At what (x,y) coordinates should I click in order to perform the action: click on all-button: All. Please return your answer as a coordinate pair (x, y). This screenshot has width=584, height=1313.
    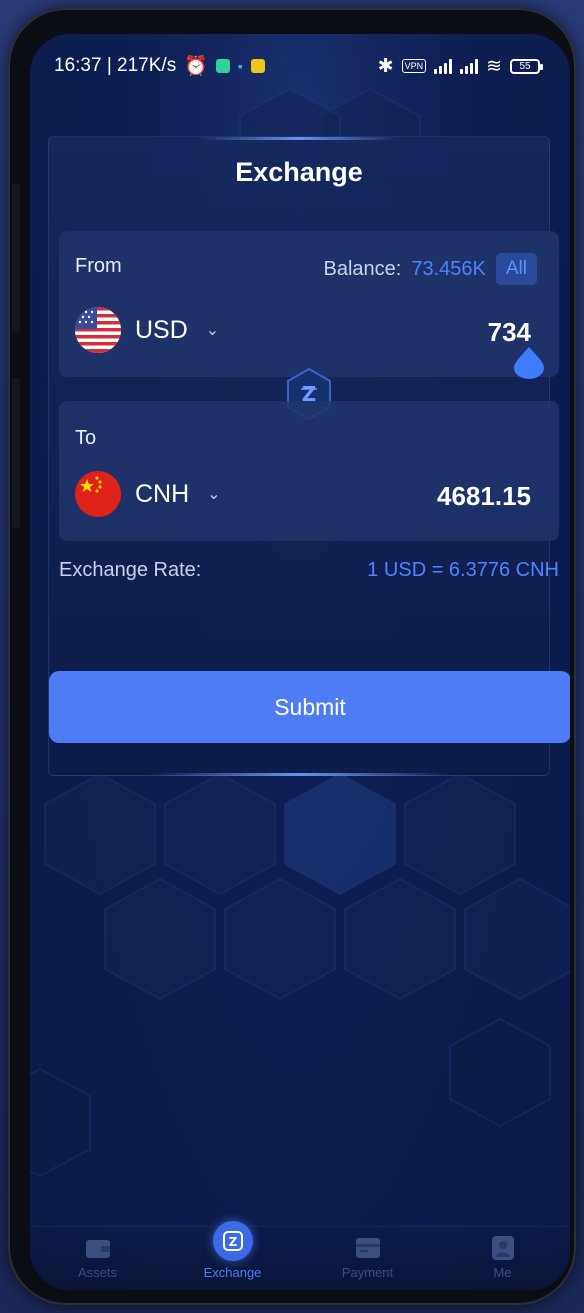
    Looking at the image, I should click on (516, 269).